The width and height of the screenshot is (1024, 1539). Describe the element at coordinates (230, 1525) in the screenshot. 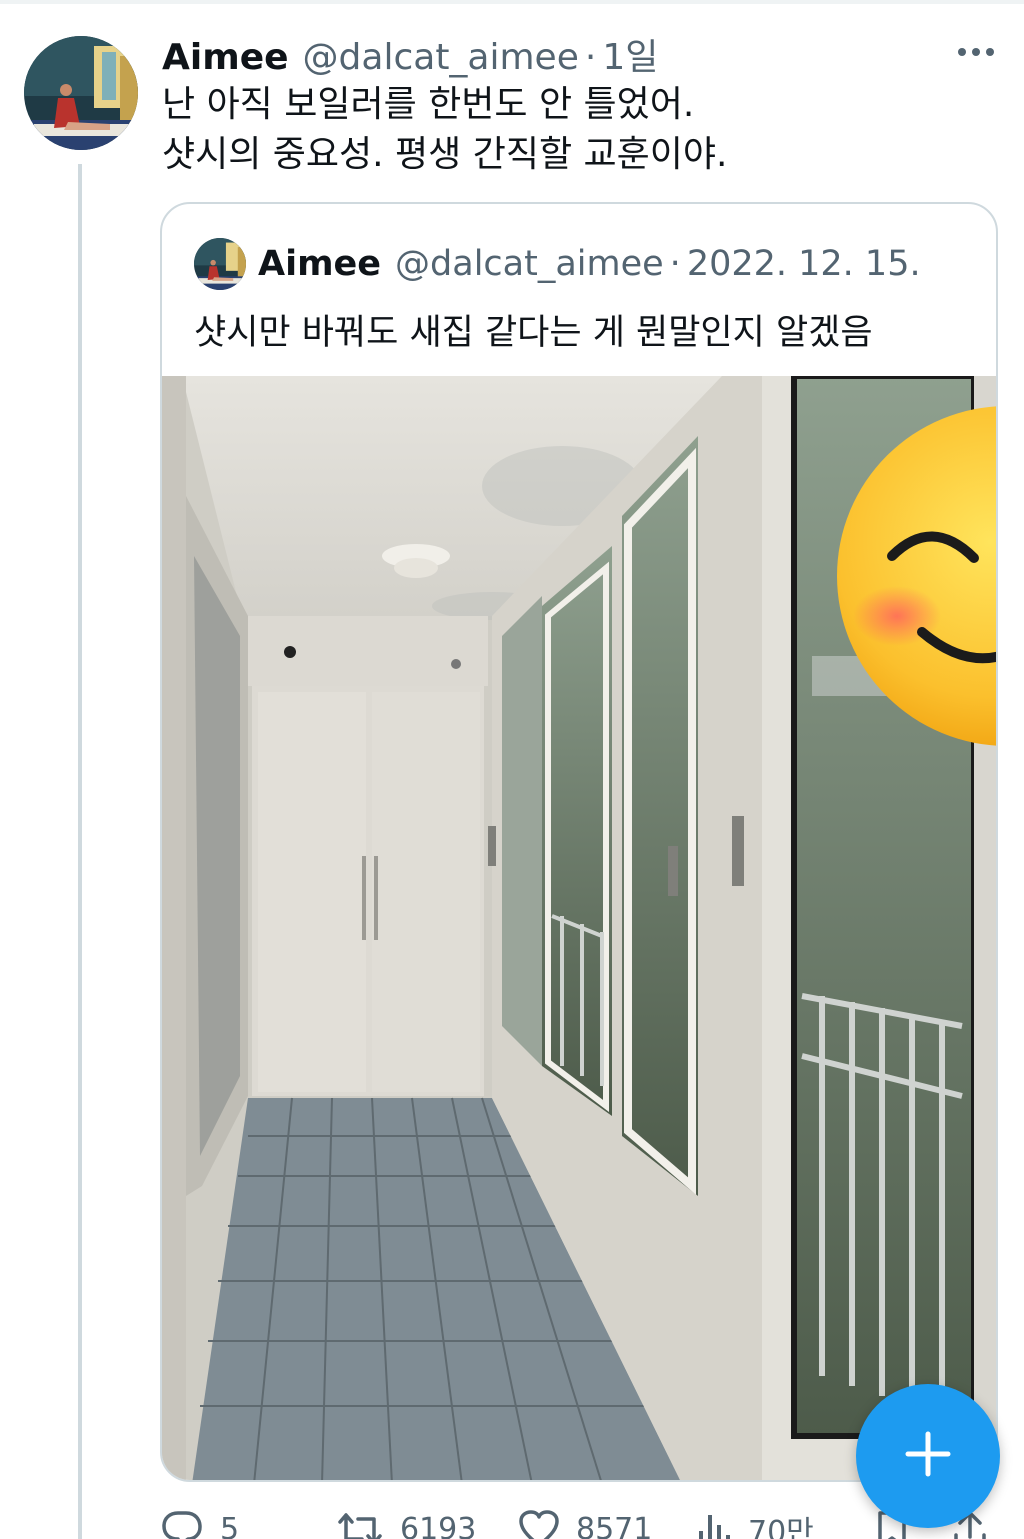

I see `reply-count: 5` at that location.